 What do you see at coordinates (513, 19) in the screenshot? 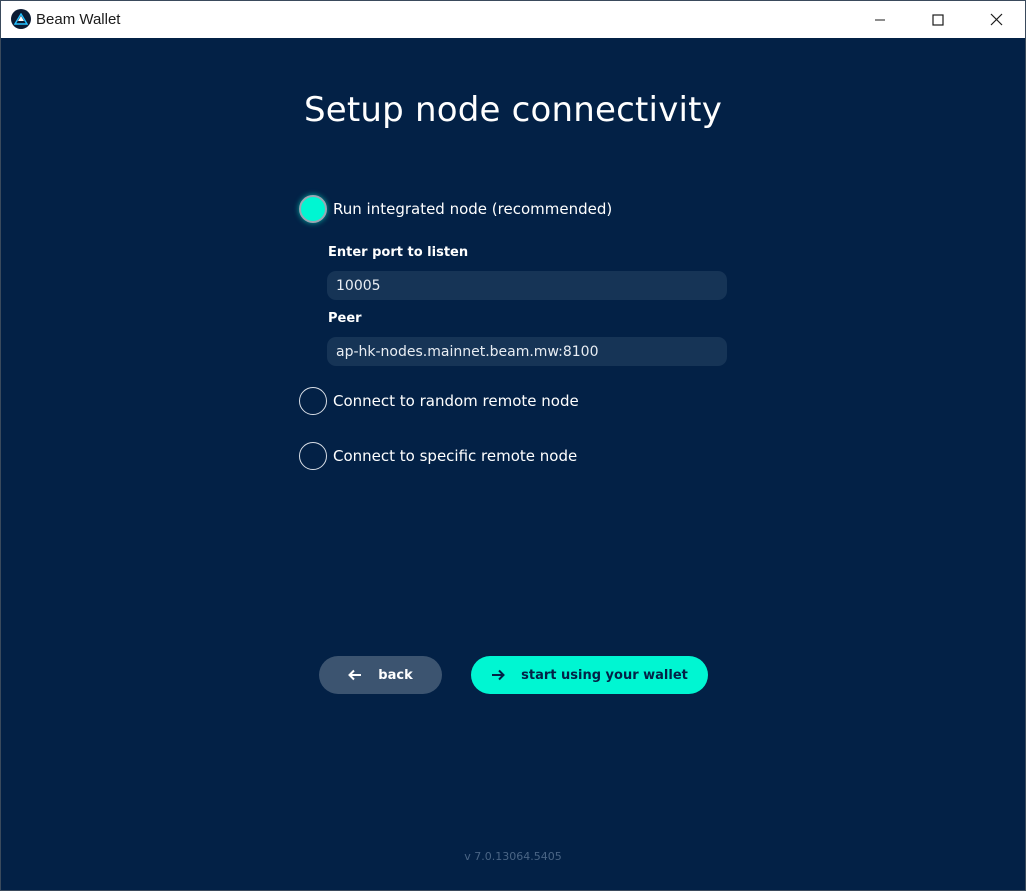
I see `title-bar: Beam Wallet` at bounding box center [513, 19].